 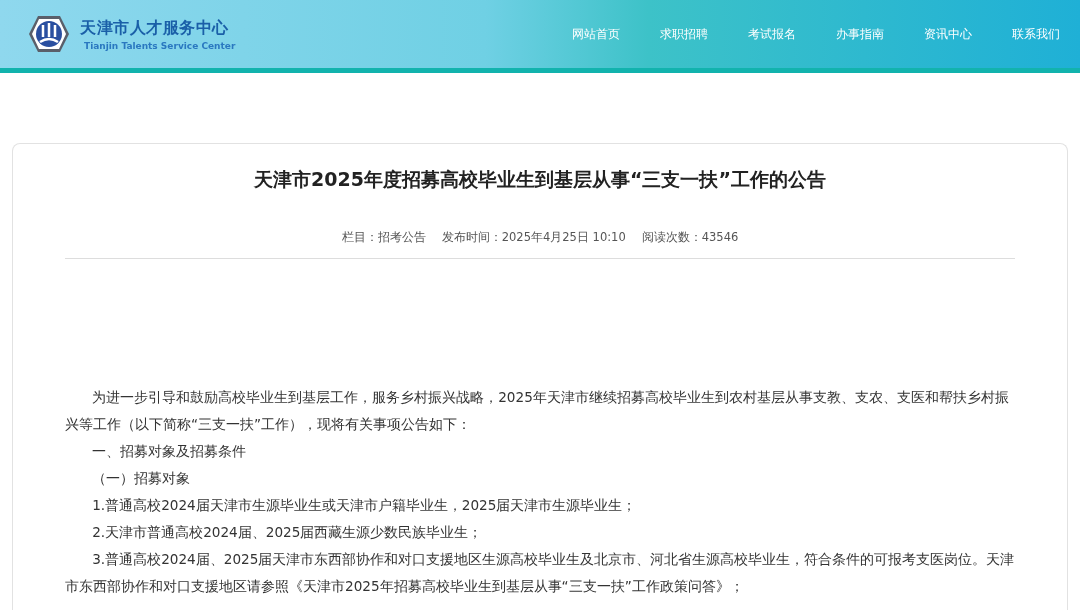 What do you see at coordinates (49, 34) in the screenshot?
I see `logo-icon` at bounding box center [49, 34].